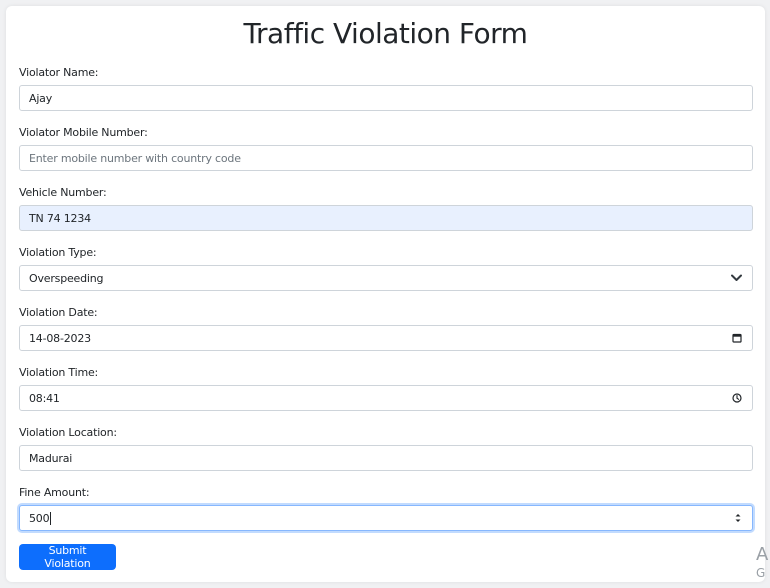 The width and height of the screenshot is (770, 588). Describe the element at coordinates (386, 98) in the screenshot. I see `violator-name-input: Ajay` at that location.